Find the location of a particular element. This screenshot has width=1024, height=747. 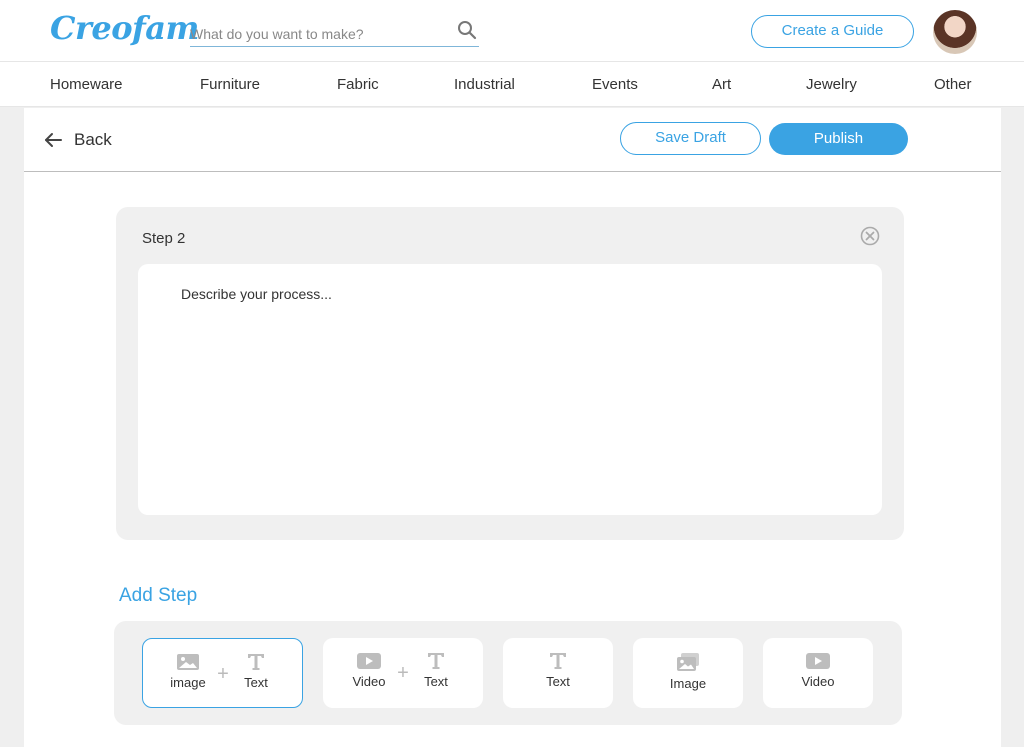

search-icon is located at coordinates (467, 30).